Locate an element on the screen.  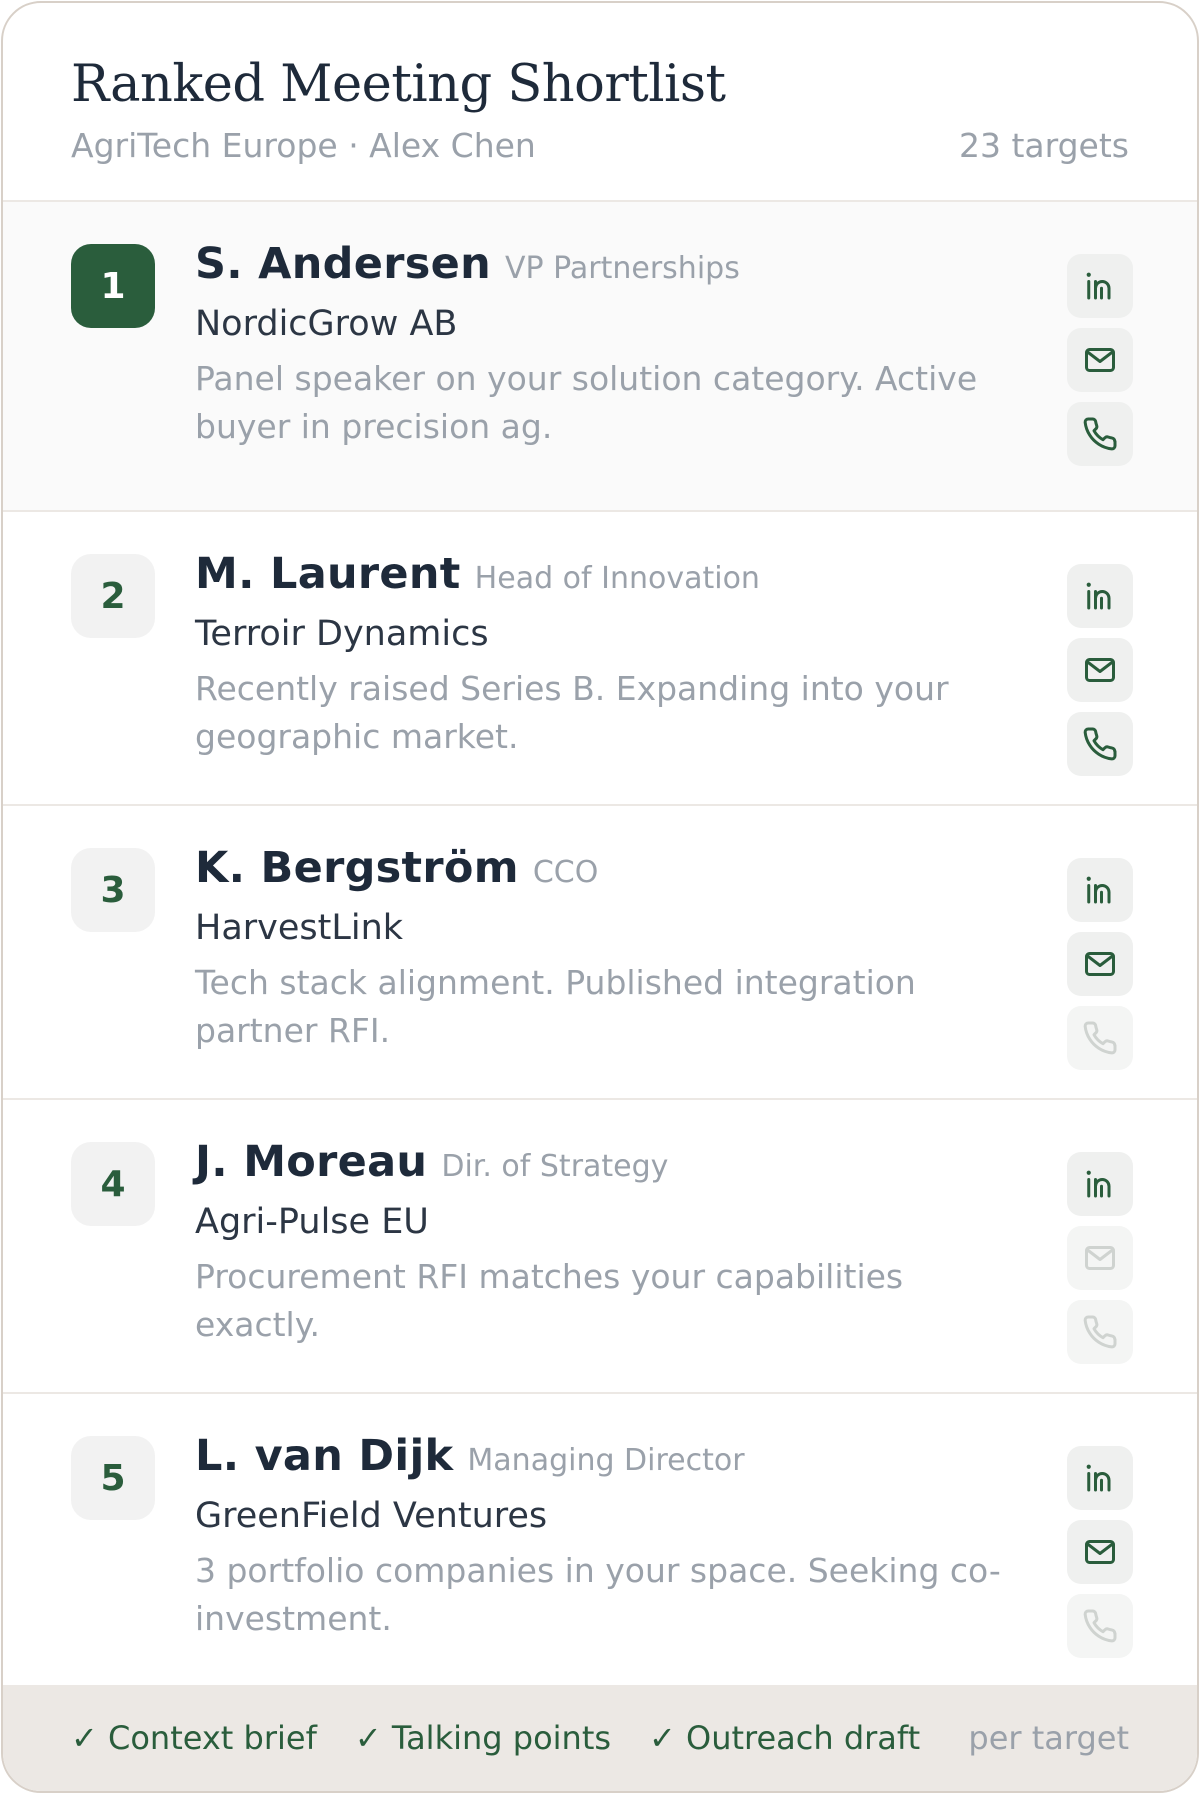
subtitle-row: AgriTech Europe · Alex Chen 23 targets is located at coordinates (600, 146).